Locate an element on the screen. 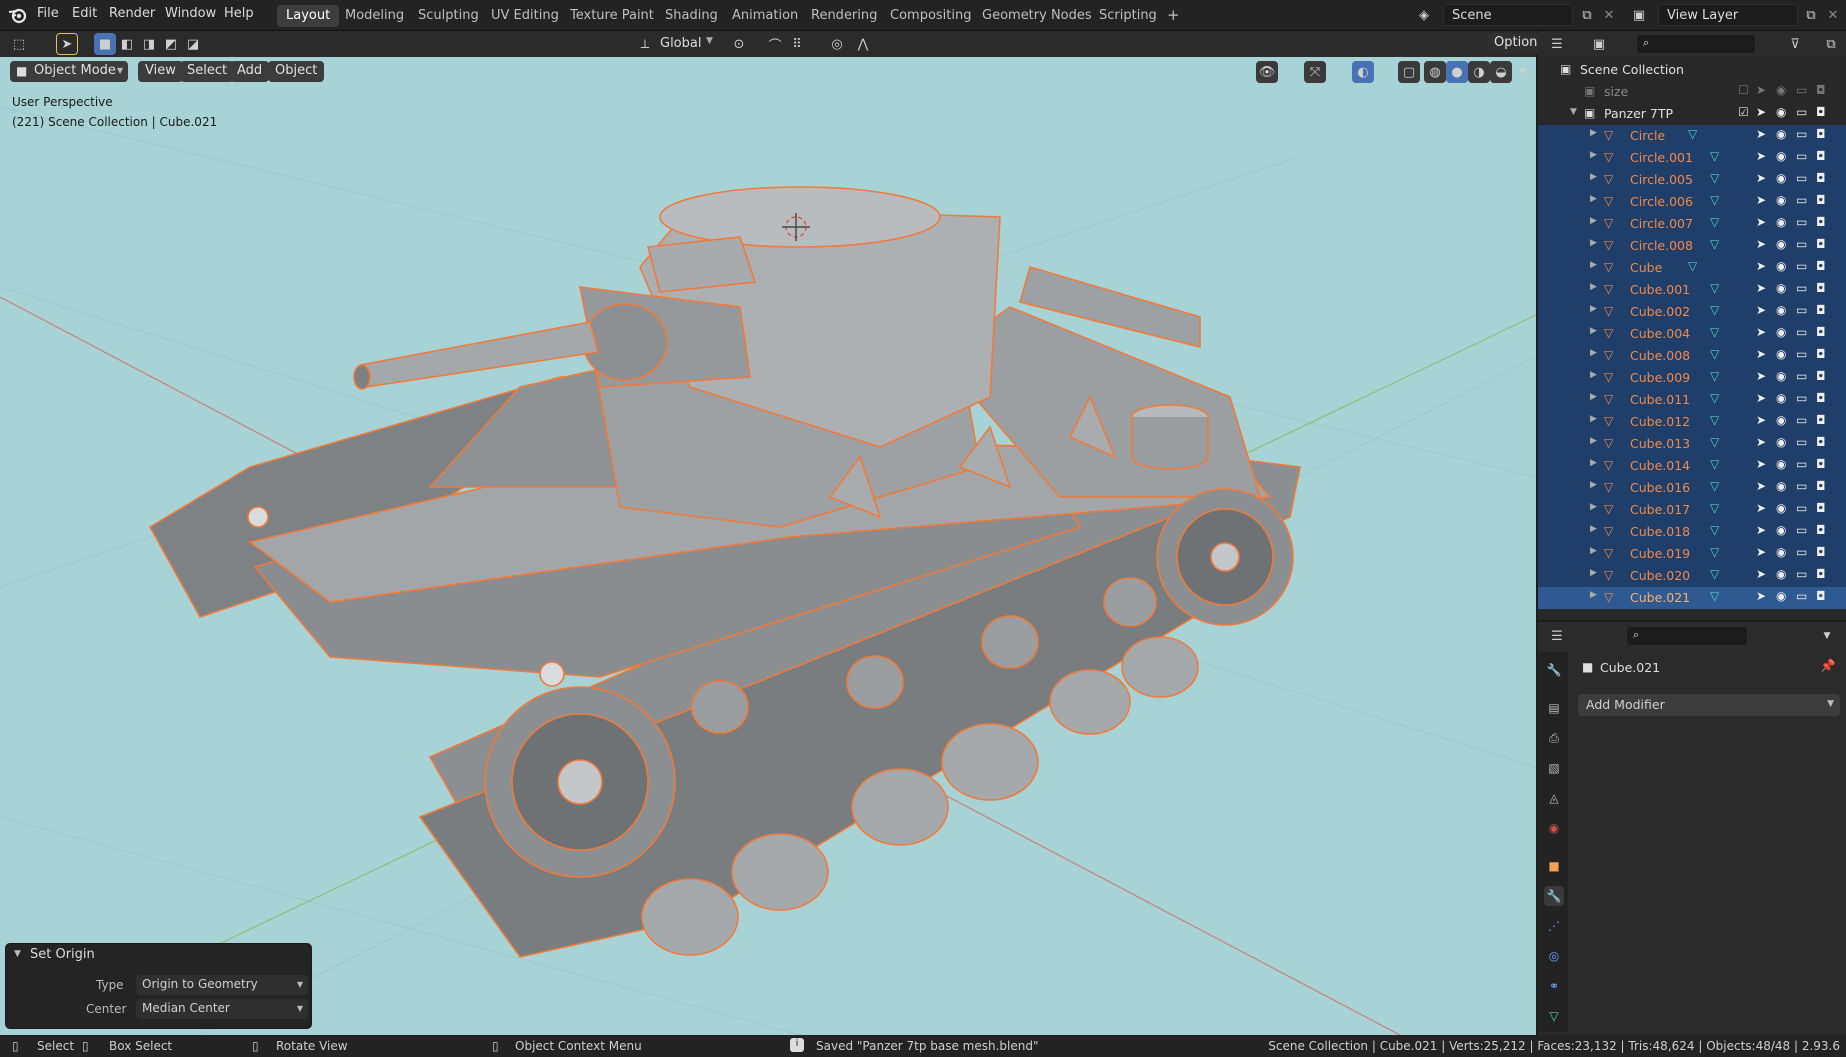  outliner-object-row: ▶ ▽ Cube.012 ▽ ➤ ◉ ▭ ◘ is located at coordinates (1692, 422).